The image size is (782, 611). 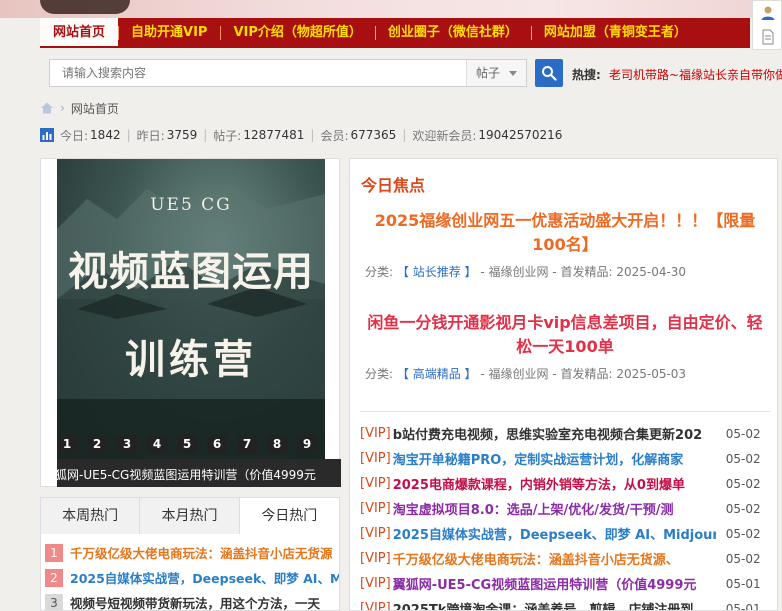 I want to click on slide-dot: 7, so click(x=247, y=444).